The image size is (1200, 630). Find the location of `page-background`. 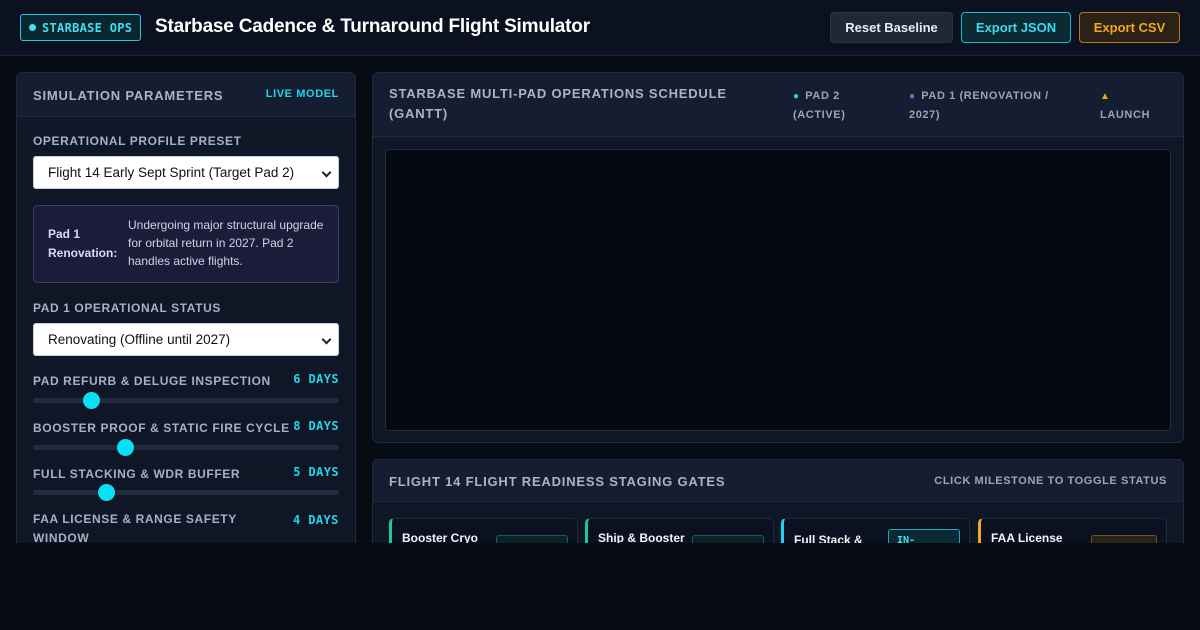

page-background is located at coordinates (600, 586).